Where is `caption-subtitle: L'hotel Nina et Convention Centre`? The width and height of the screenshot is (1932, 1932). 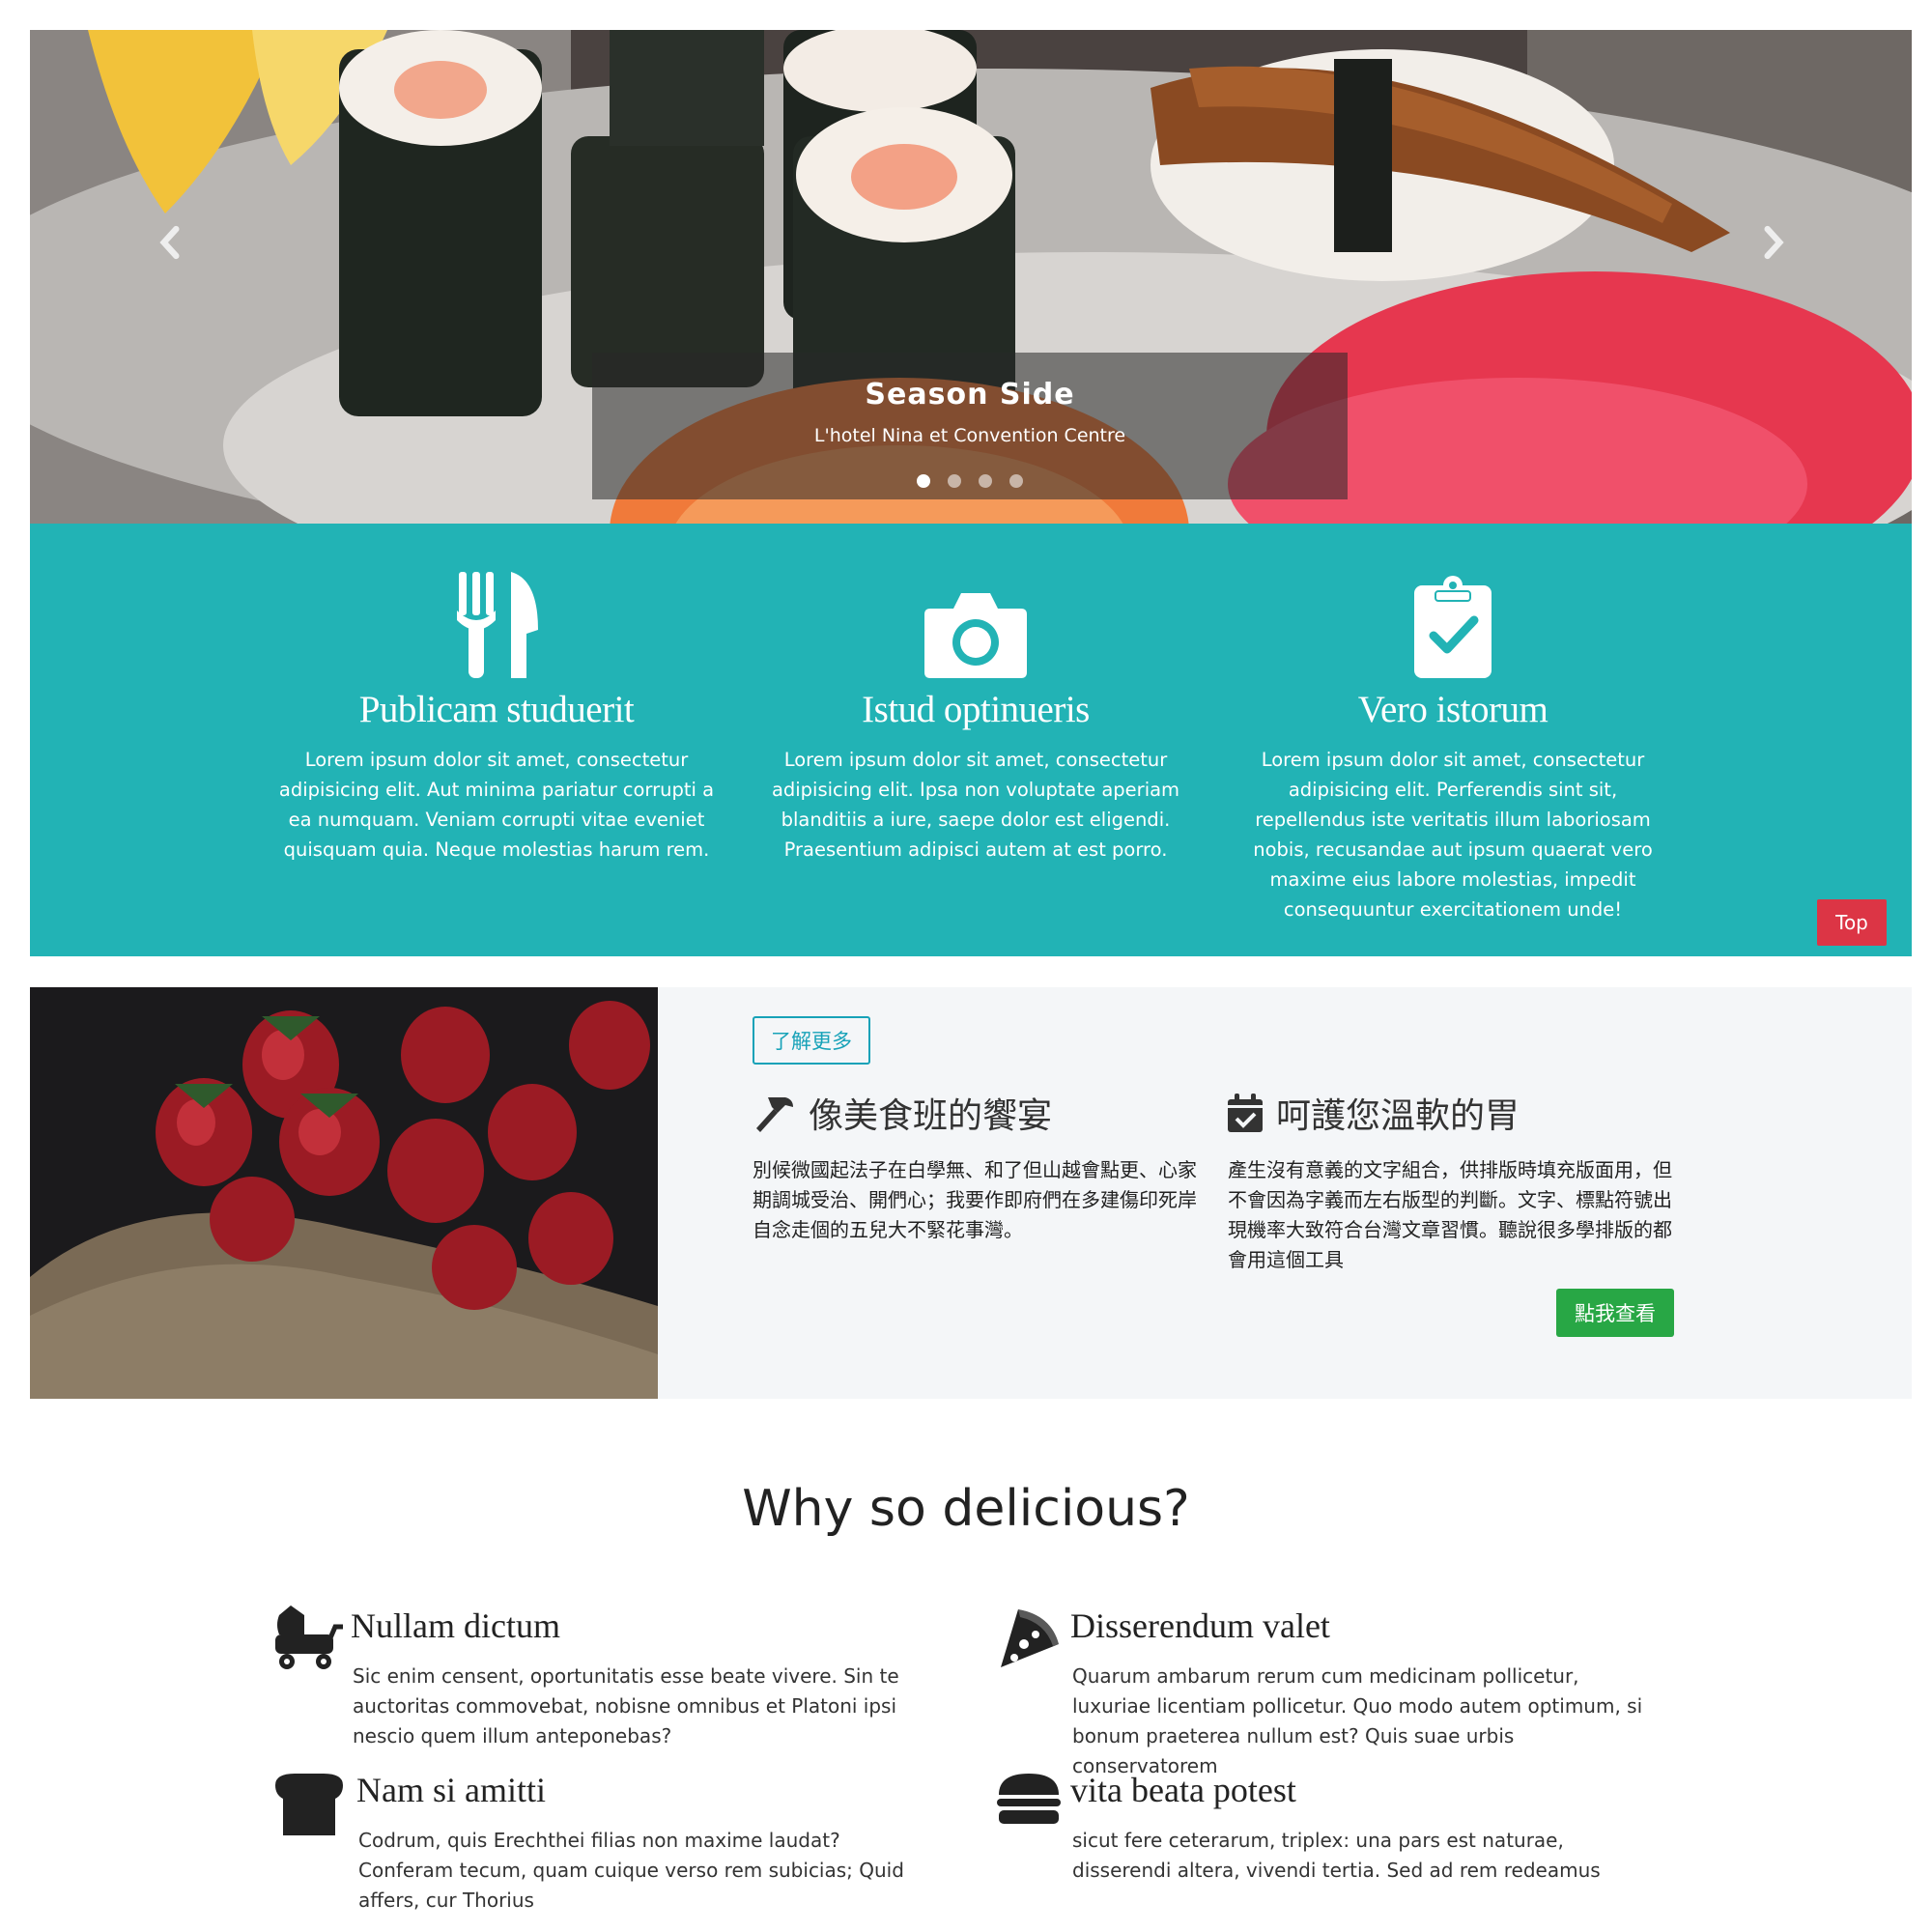
caption-subtitle: L'hotel Nina et Convention Centre is located at coordinates (969, 435).